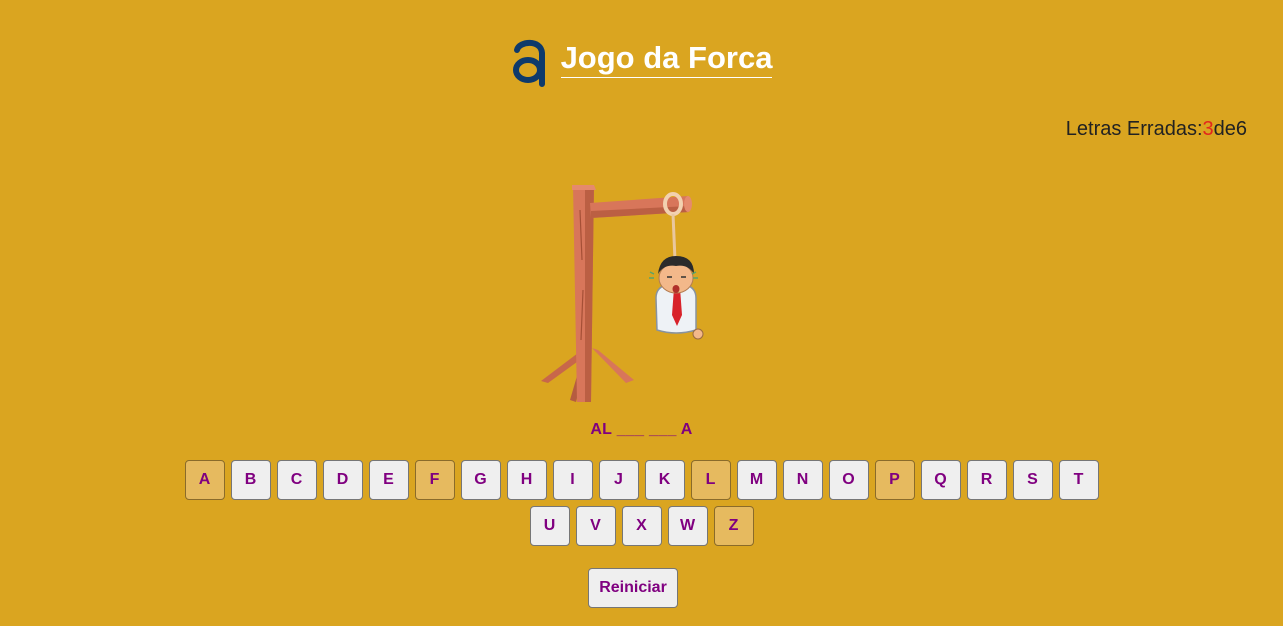 The width and height of the screenshot is (1283, 626). What do you see at coordinates (572, 480) in the screenshot?
I see `letter-key-i: I` at bounding box center [572, 480].